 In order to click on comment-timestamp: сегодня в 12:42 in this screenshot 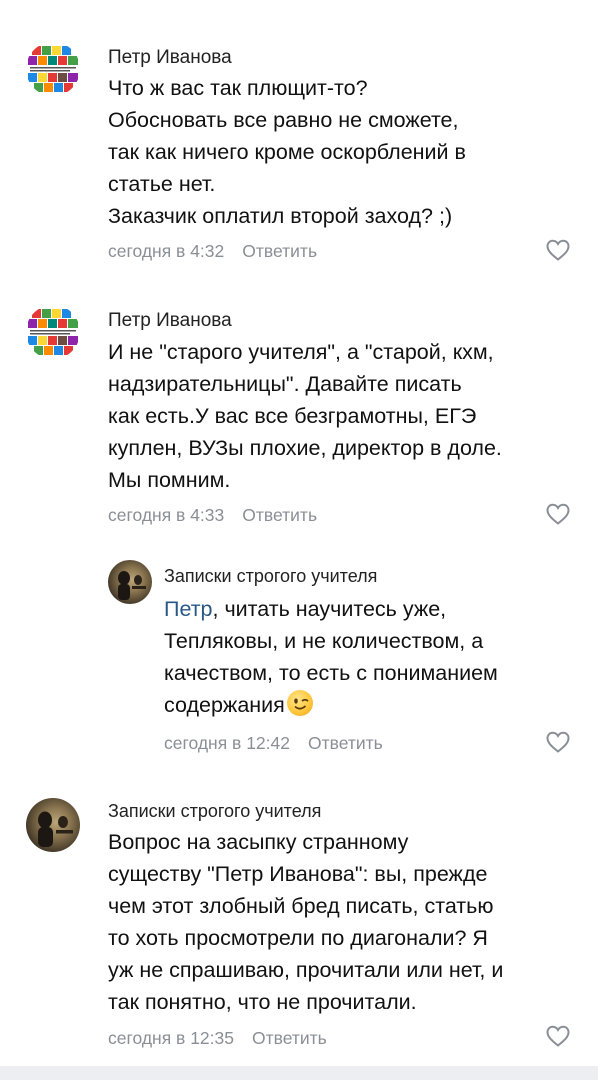, I will do `click(227, 743)`.